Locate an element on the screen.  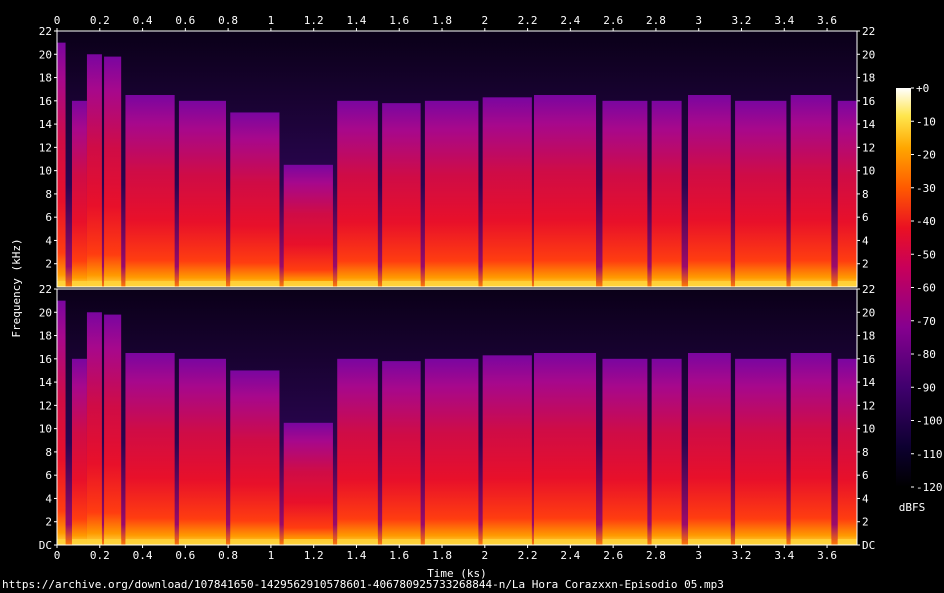
x-tick-label-bottom: 2.8 is located at coordinates (656, 555).